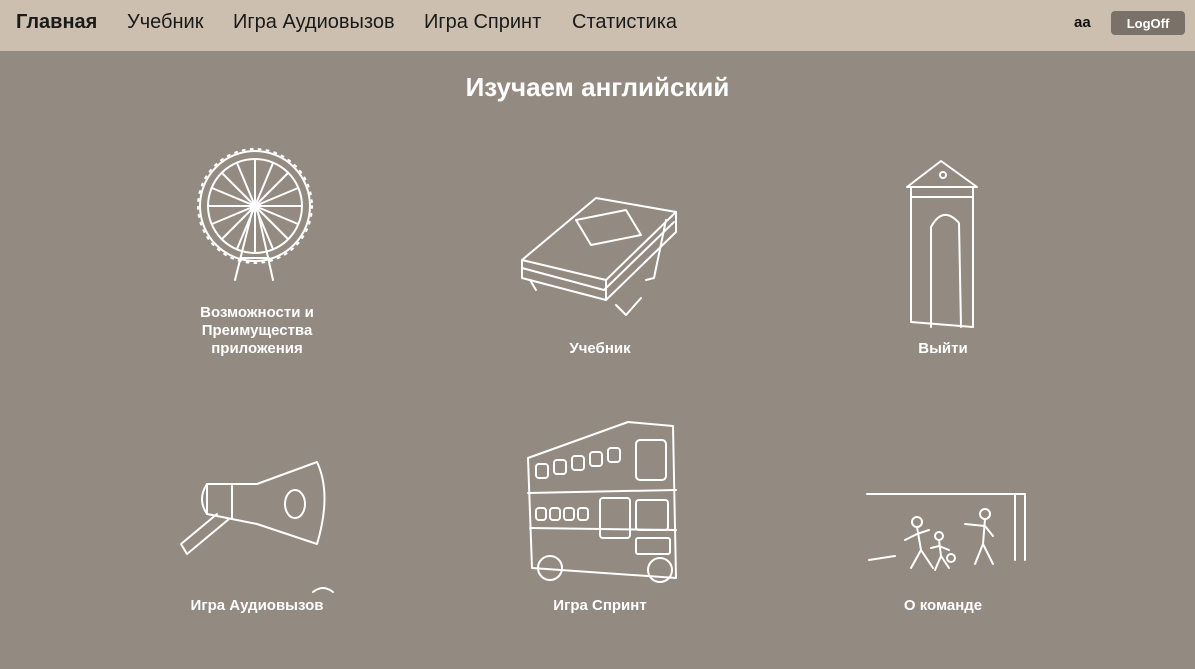  I want to click on card-features: Возможности и Преимущества приложения, so click(257, 250).